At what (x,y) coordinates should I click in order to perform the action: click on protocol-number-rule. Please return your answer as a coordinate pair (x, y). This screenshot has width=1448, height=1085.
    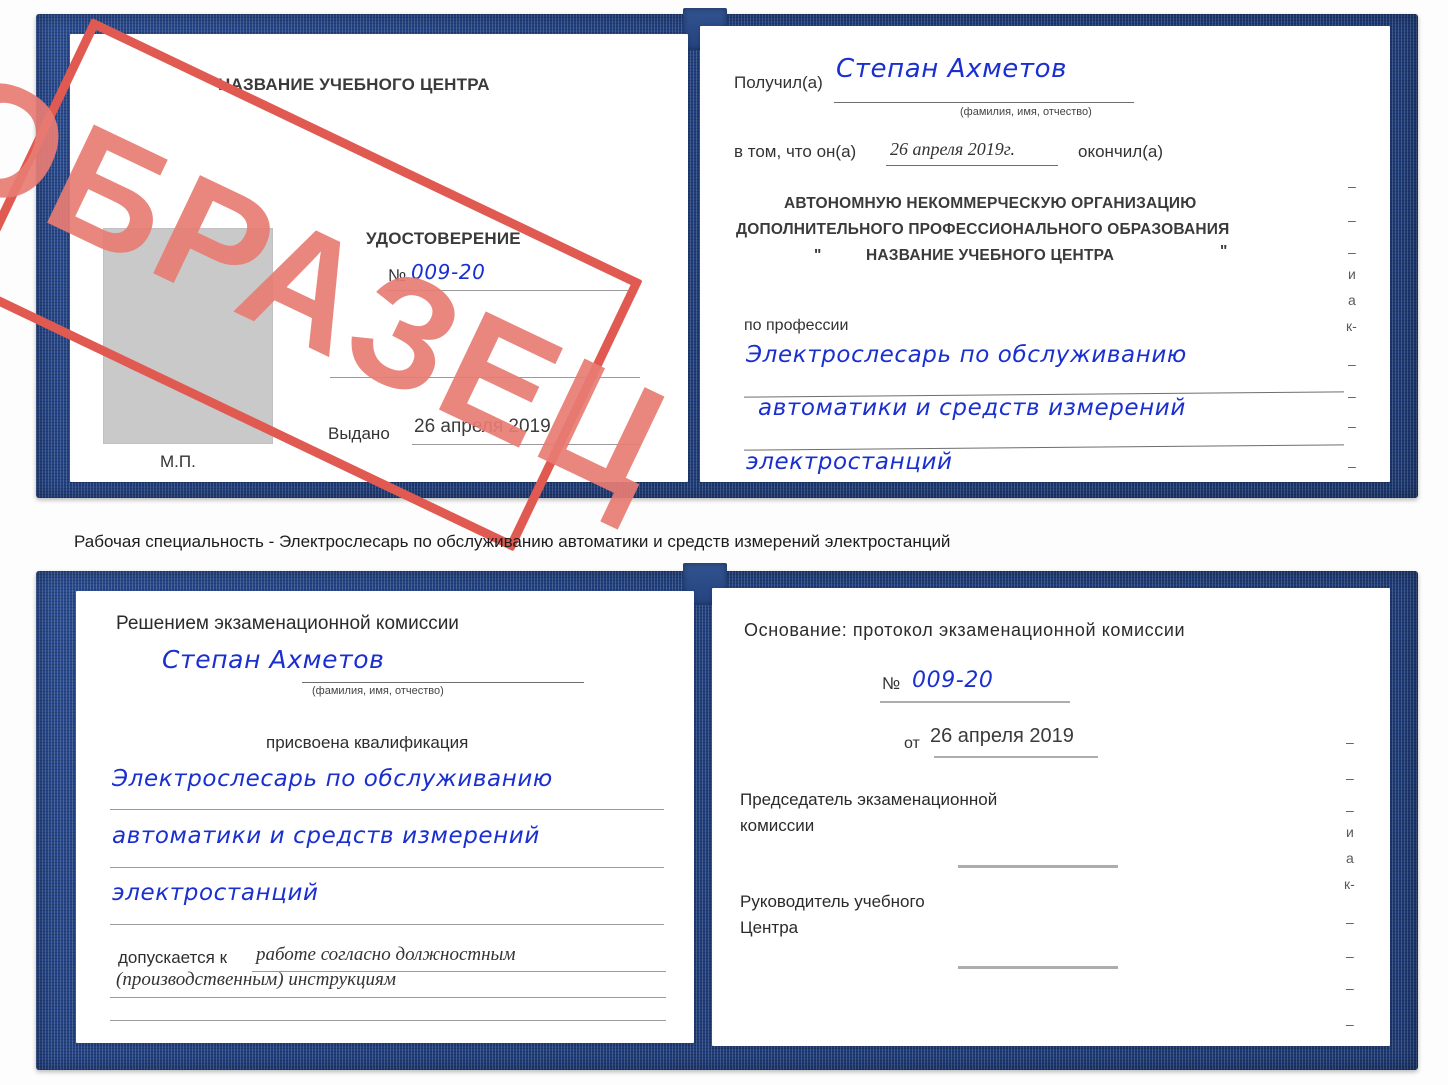
    Looking at the image, I should click on (975, 702).